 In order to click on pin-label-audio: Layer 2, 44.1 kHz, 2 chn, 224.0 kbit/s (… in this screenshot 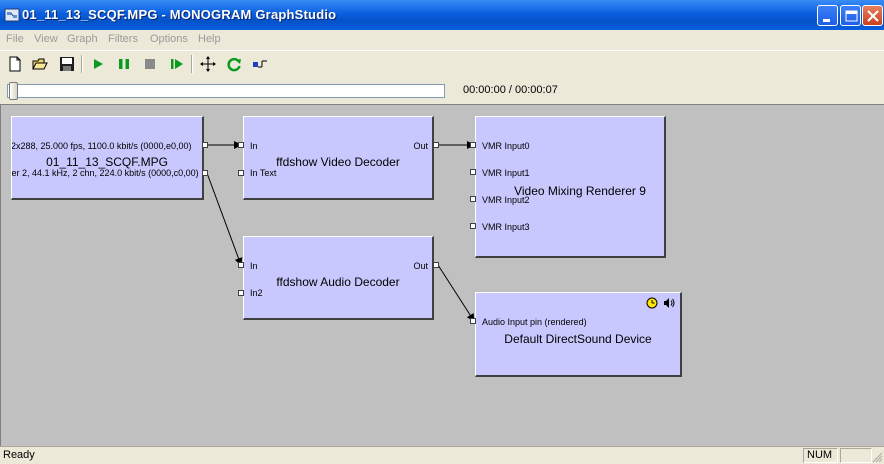, I will do `click(105, 173)`.